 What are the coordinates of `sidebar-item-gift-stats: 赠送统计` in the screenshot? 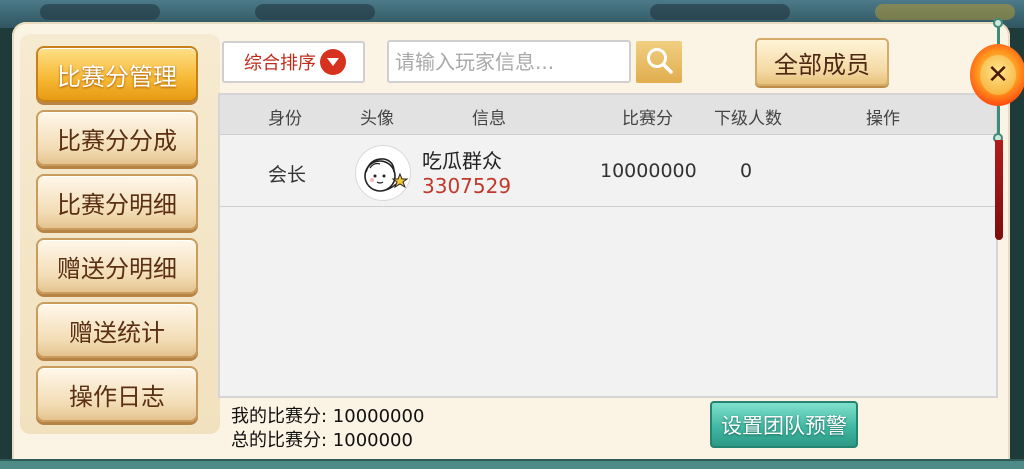 It's located at (117, 330).